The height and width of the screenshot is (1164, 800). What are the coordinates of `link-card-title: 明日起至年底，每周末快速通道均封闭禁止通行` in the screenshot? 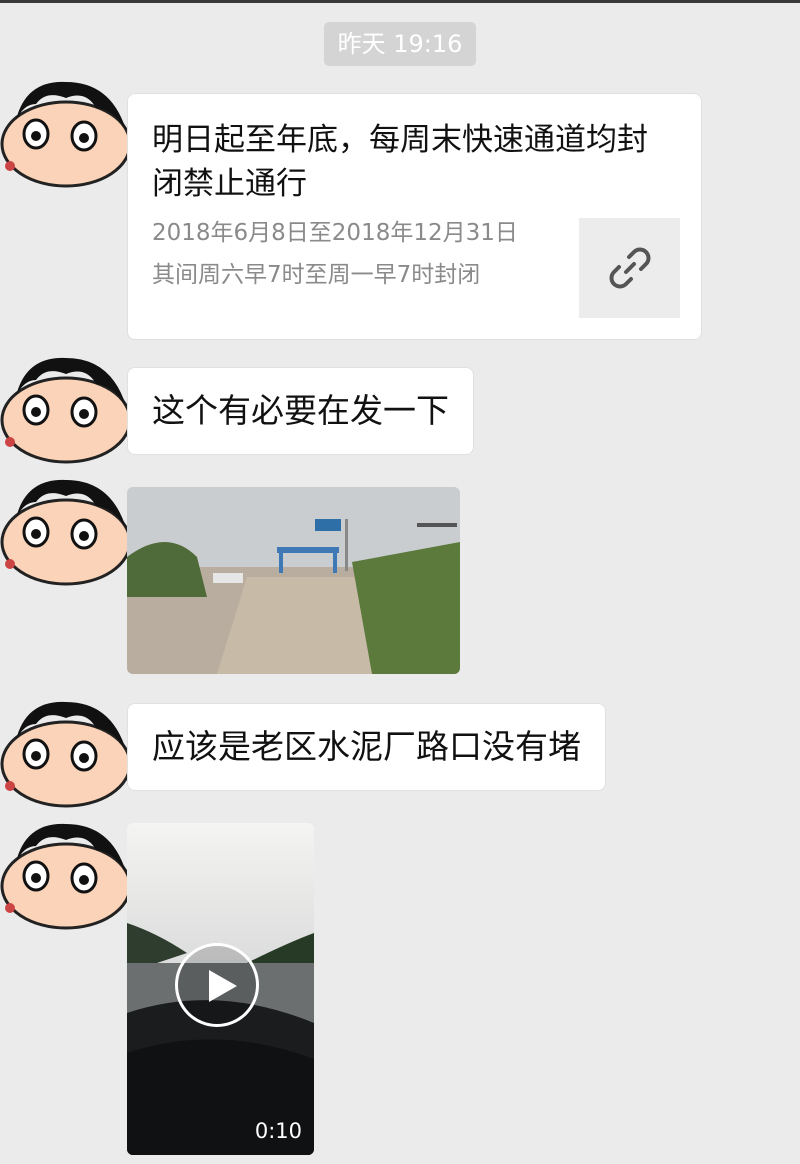 It's located at (400, 162).